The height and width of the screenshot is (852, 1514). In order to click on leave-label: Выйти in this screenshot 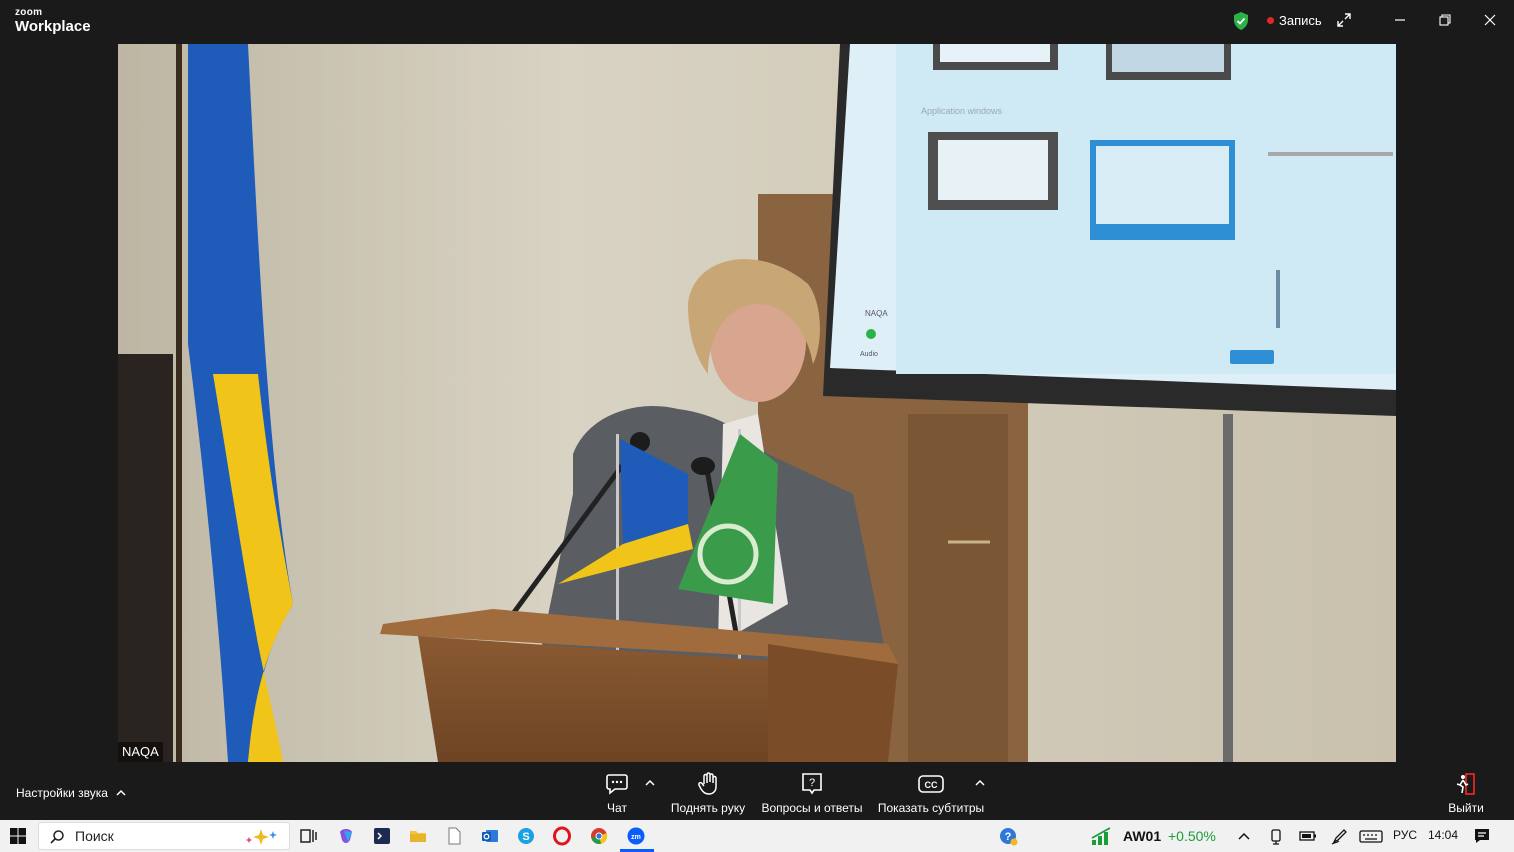, I will do `click(1466, 808)`.